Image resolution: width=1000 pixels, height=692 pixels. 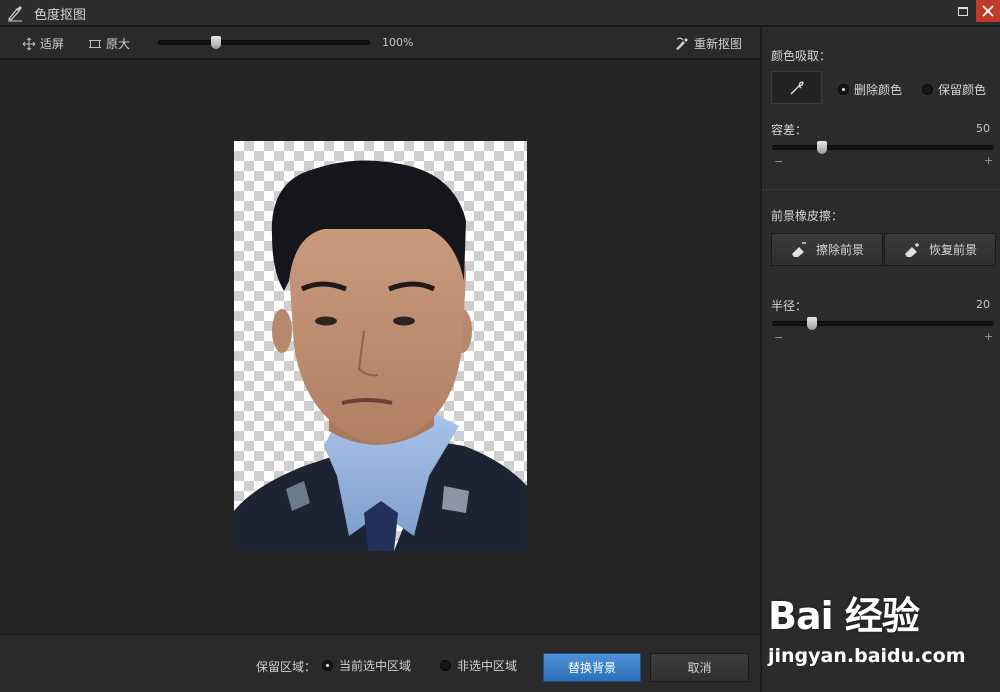 I want to click on current-selection-option: 当前选中区域, so click(x=366, y=665).